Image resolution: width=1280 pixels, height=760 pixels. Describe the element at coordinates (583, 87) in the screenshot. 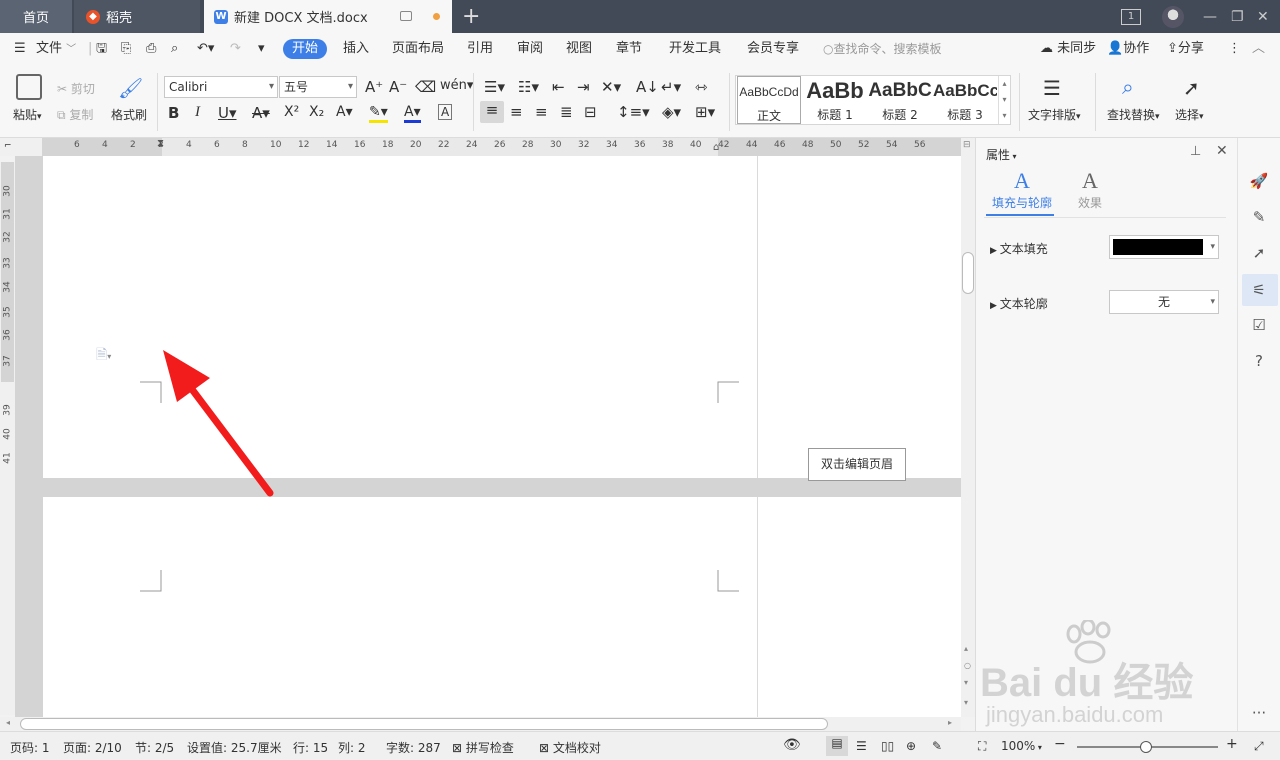

I see `increase-indent-icon: ⇥` at that location.